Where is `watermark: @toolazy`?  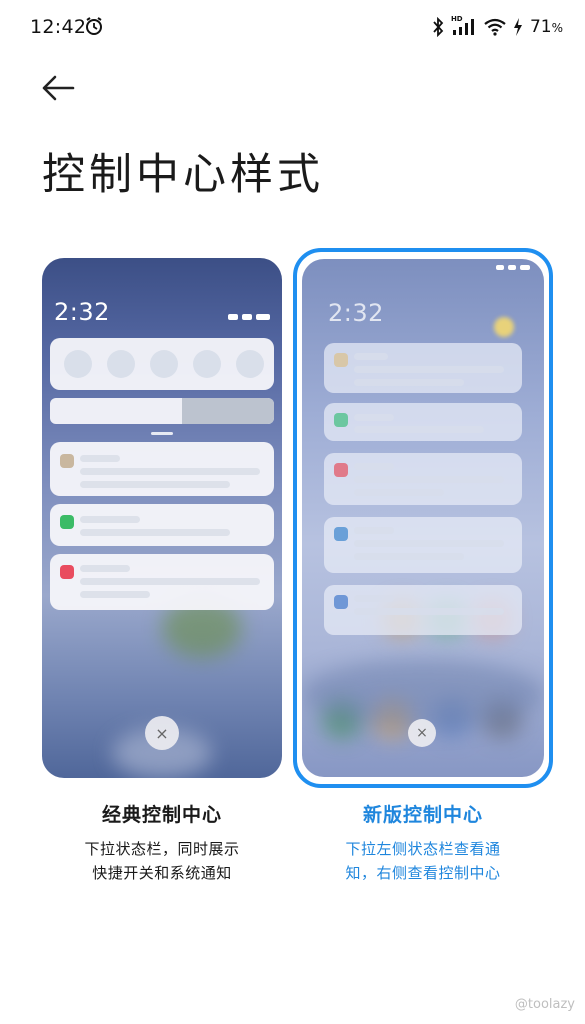 watermark: @toolazy is located at coordinates (544, 1004).